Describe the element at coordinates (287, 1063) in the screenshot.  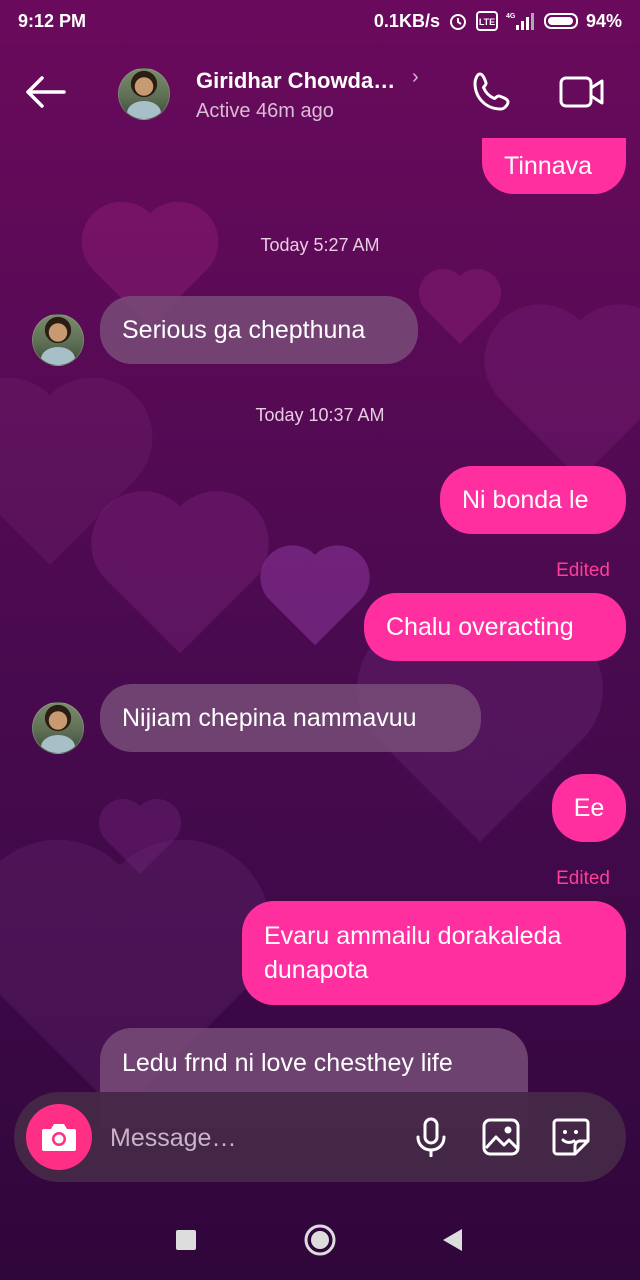
I see `message-text: Ledu frnd ni love chesthey life` at that location.